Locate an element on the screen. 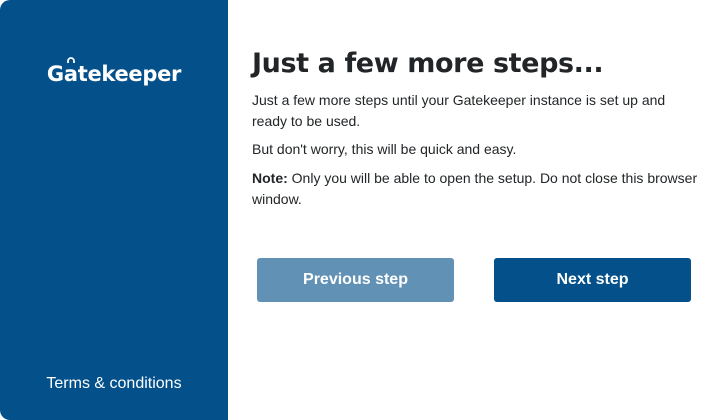 This screenshot has height=420, width=720. gatekeeper-logo: Ga tekeeper is located at coordinates (114, 72).